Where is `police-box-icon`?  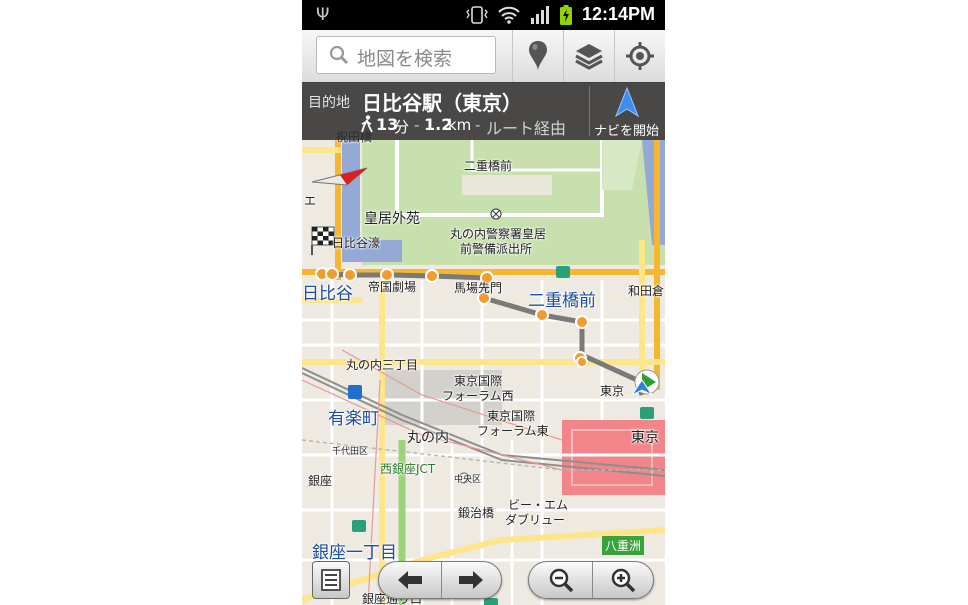 police-box-icon is located at coordinates (496, 214).